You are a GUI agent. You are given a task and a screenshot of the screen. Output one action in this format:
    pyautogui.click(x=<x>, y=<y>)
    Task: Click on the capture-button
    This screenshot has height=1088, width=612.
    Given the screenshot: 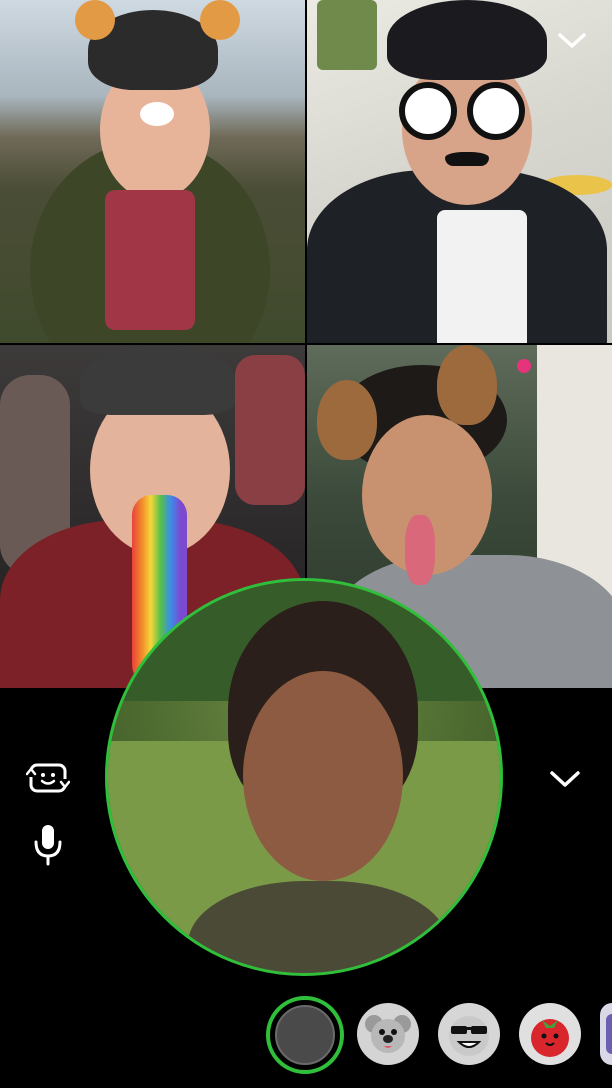 What is the action you would take?
    pyautogui.click(x=305, y=1035)
    